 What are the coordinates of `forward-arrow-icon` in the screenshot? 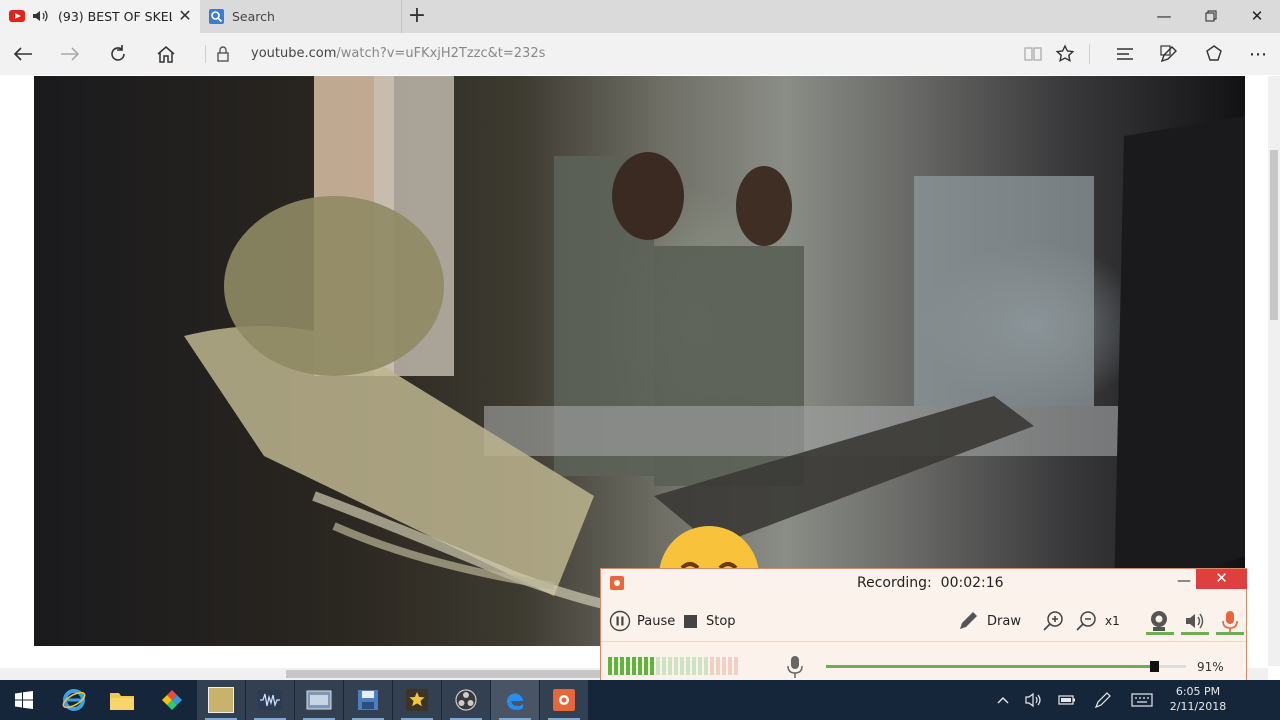 It's located at (70, 54).